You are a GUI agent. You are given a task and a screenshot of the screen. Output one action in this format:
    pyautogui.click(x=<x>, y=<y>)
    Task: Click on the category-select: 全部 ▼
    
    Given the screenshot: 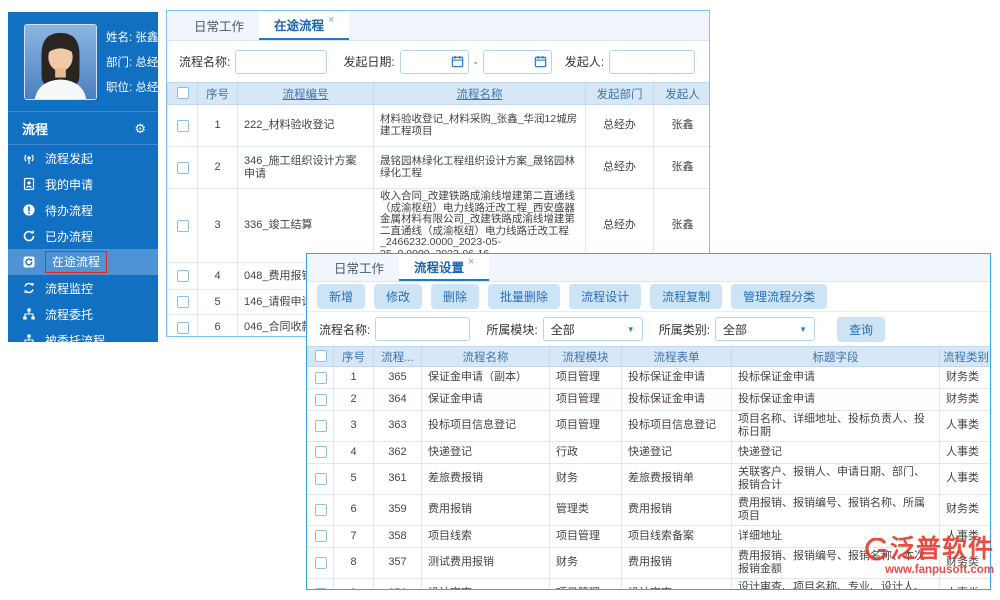 What is the action you would take?
    pyautogui.click(x=765, y=329)
    